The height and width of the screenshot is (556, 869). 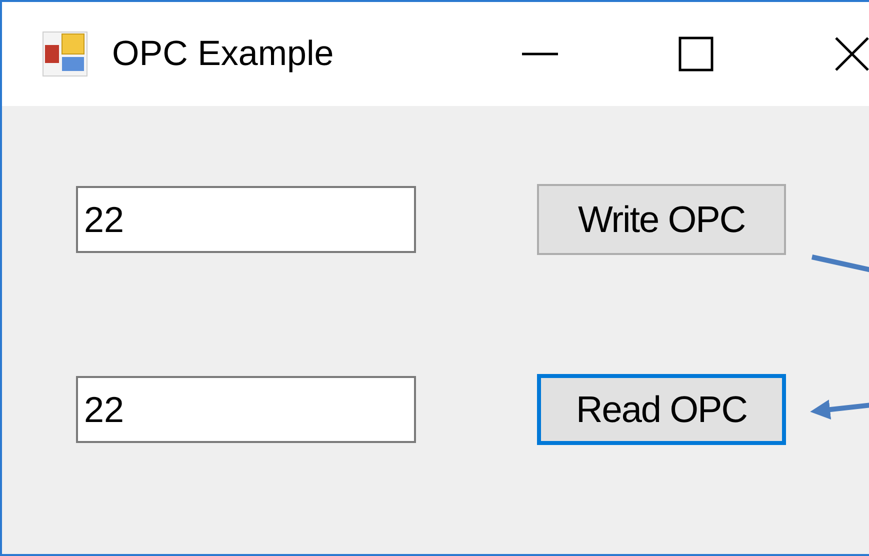 I want to click on action-button: Write OPC, so click(x=661, y=219).